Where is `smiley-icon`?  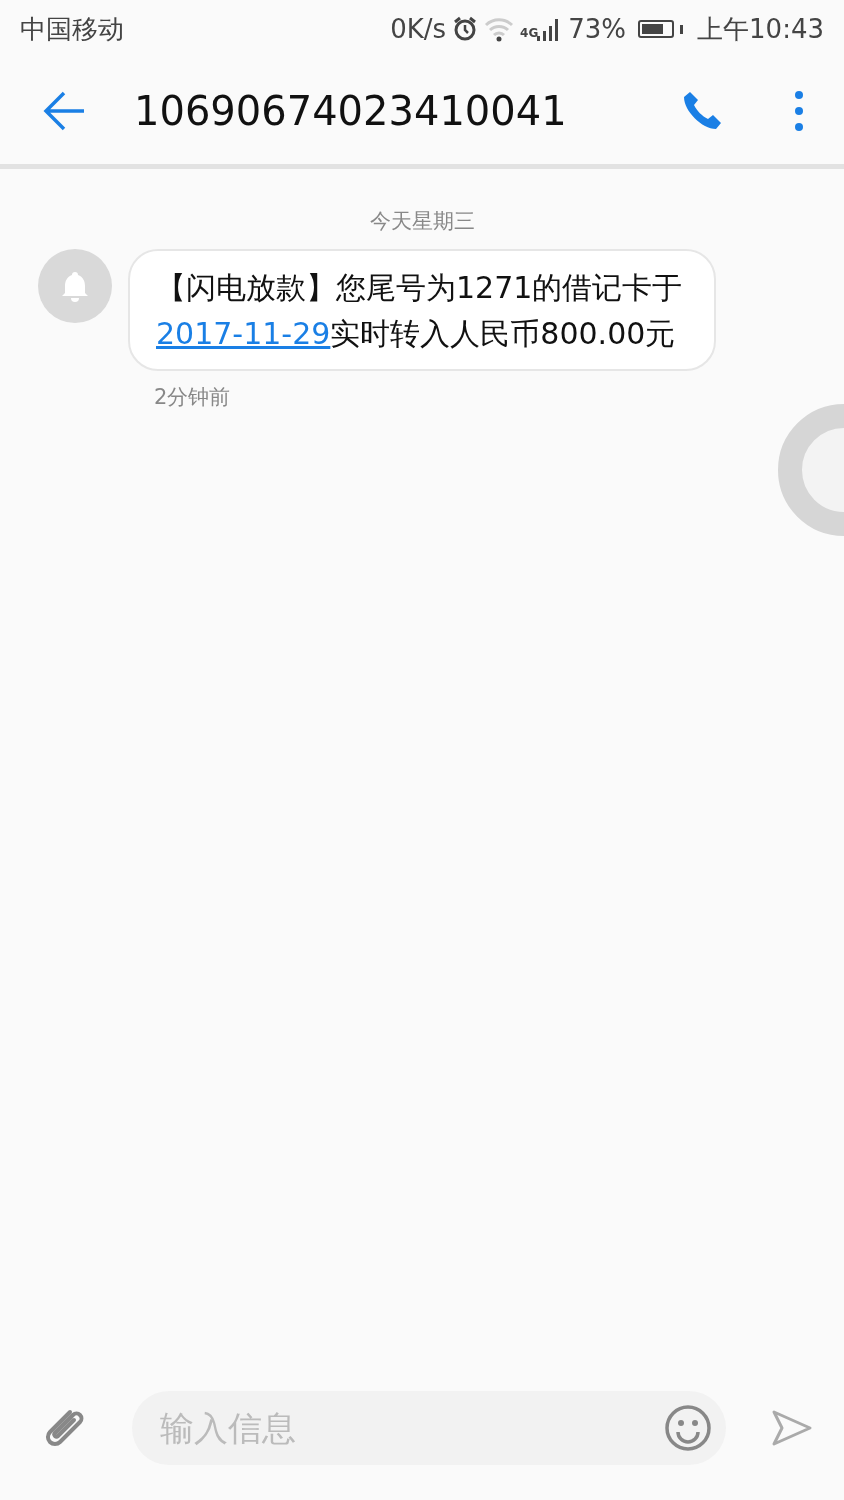 smiley-icon is located at coordinates (688, 1428).